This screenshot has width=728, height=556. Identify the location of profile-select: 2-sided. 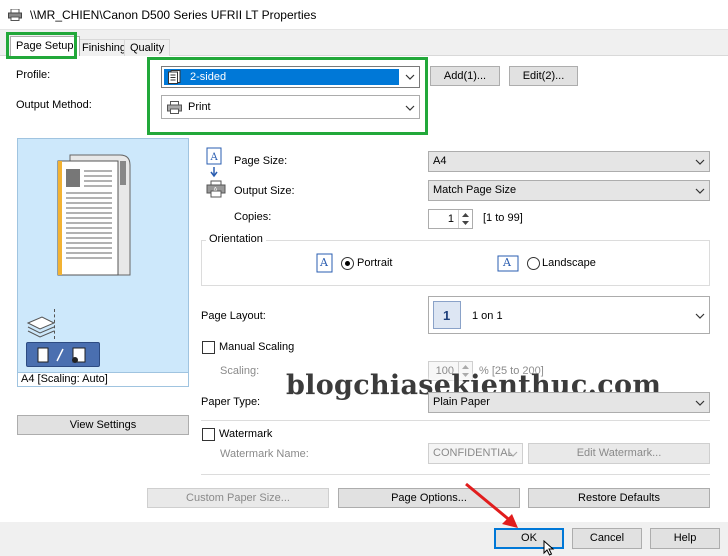
(290, 77).